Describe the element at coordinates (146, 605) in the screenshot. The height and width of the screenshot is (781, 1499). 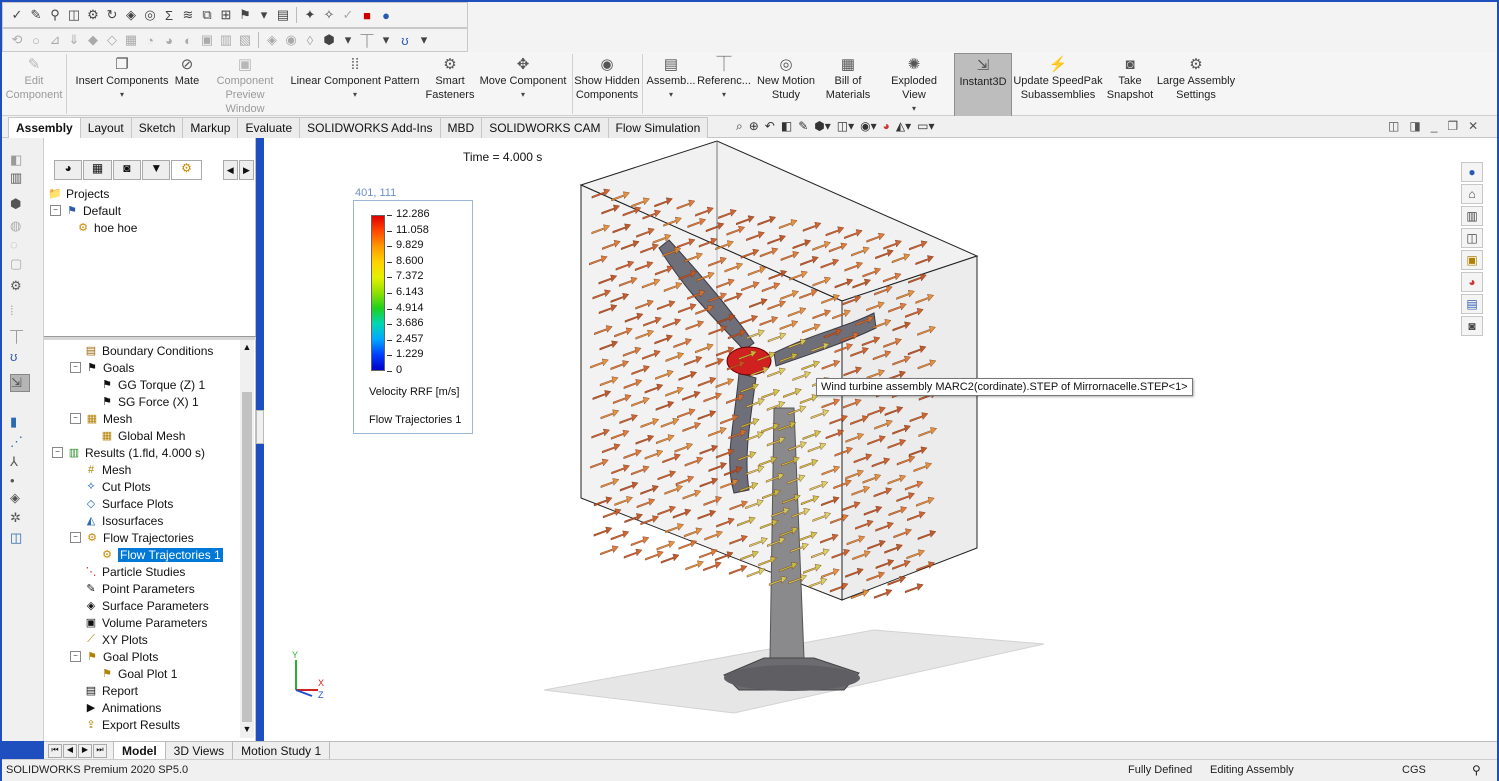
I see `tree-surface-parameters: ◈ Surface Parameters` at that location.